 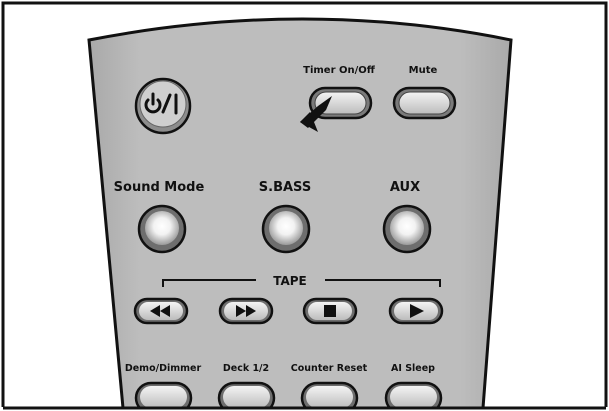 What do you see at coordinates (339, 70) in the screenshot?
I see `timer-label: Timer On/Off` at bounding box center [339, 70].